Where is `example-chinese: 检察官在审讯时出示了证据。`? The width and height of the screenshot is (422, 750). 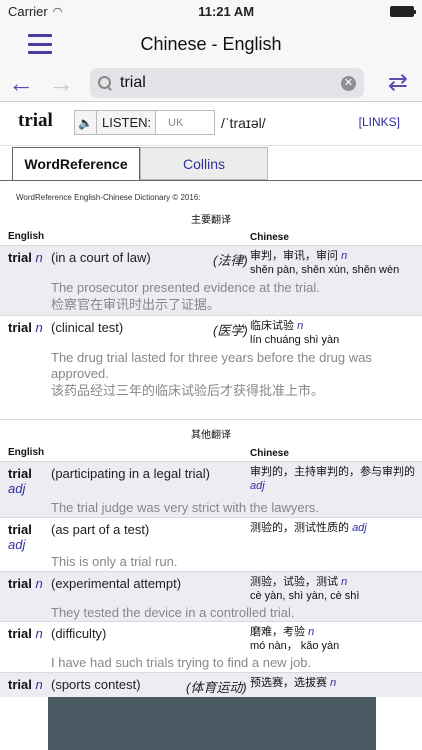 example-chinese: 检察官在审讯时出示了证据。 is located at coordinates (136, 304).